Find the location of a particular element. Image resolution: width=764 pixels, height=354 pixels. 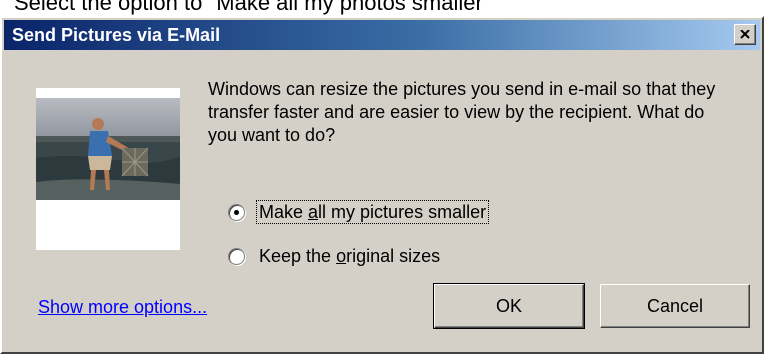

radio-selected-dot is located at coordinates (236, 212).